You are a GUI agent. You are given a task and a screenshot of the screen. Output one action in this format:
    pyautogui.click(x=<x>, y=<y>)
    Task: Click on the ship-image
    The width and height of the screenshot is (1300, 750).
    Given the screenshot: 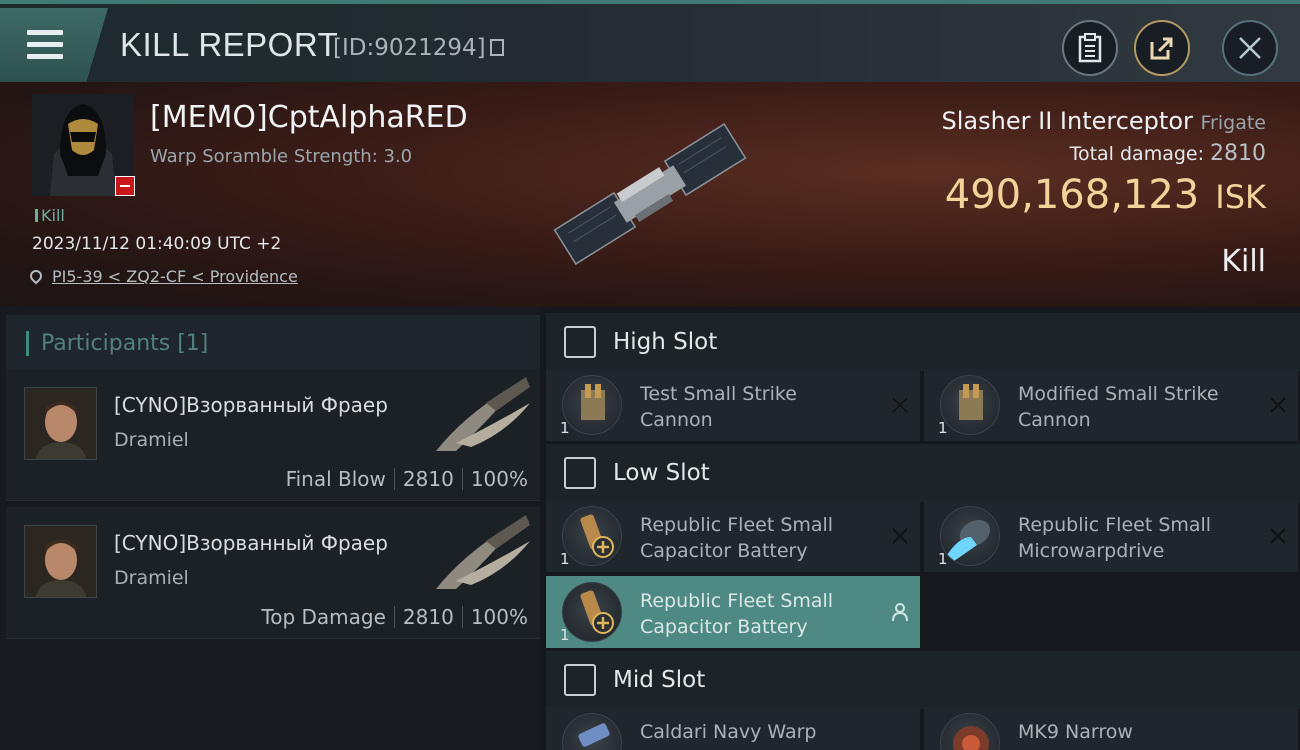 What is the action you would take?
    pyautogui.click(x=650, y=194)
    